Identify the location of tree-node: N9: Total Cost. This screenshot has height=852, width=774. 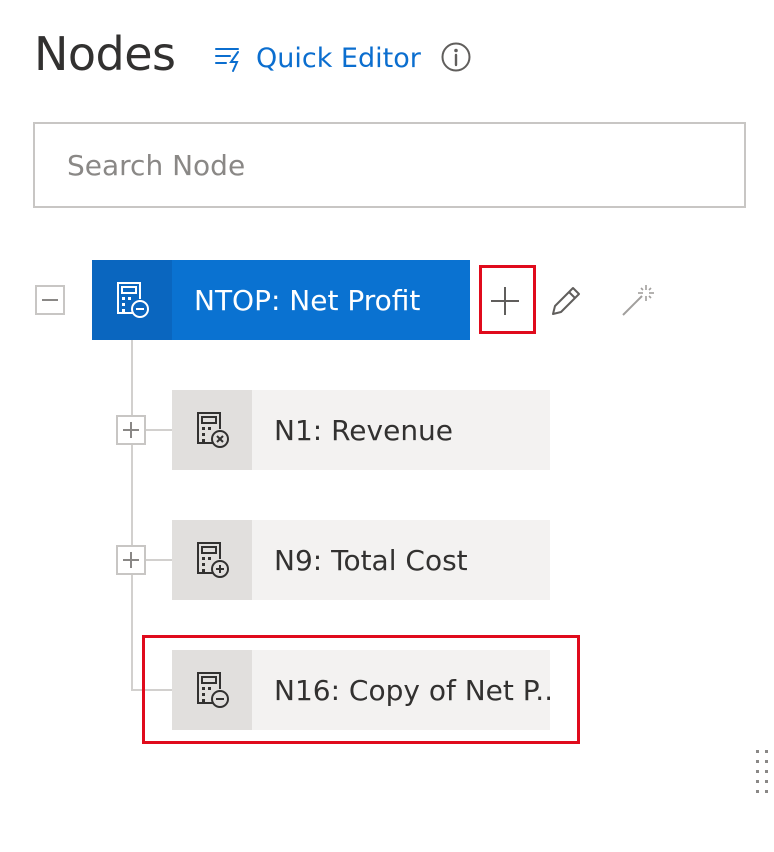
(361, 560).